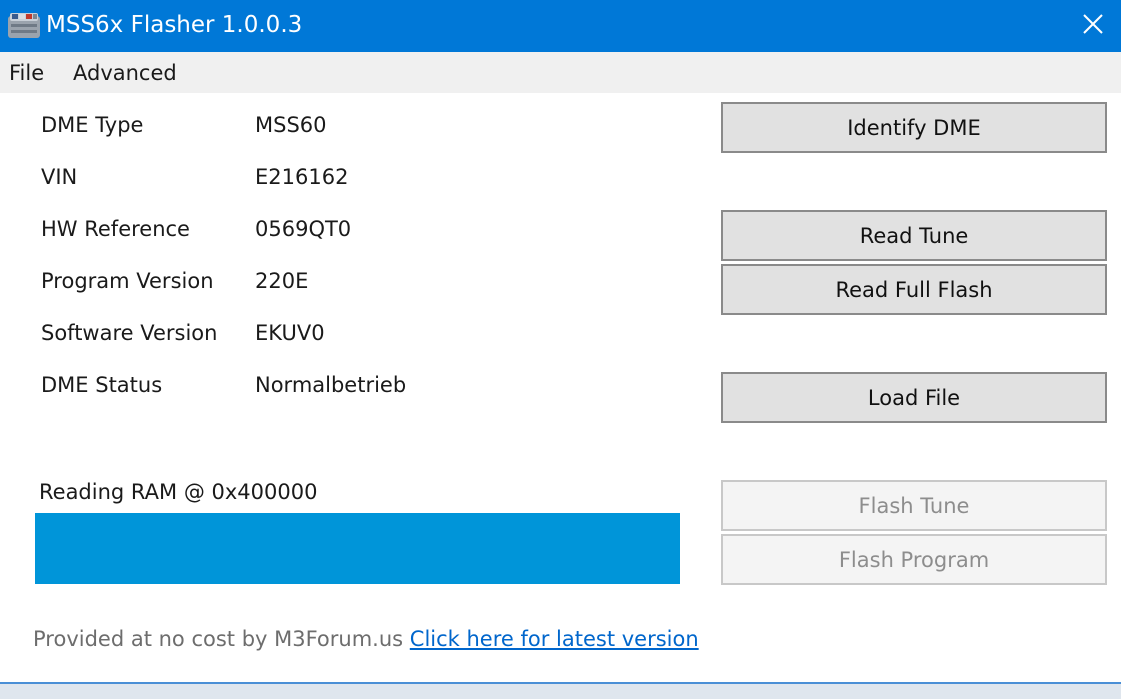 The image size is (1121, 699). I want to click on status-message: Reading RAM @ 0x400000, so click(178, 492).